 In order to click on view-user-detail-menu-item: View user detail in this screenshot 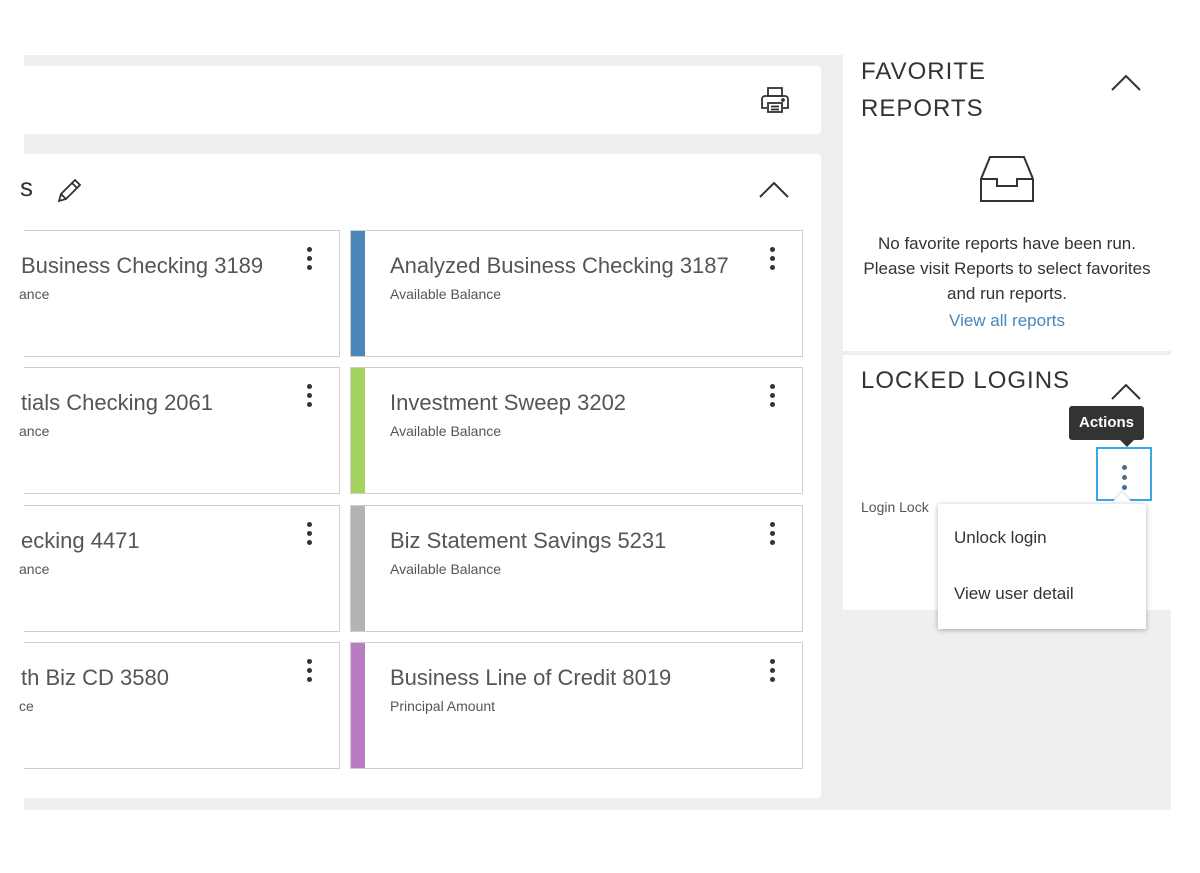, I will do `click(1014, 594)`.